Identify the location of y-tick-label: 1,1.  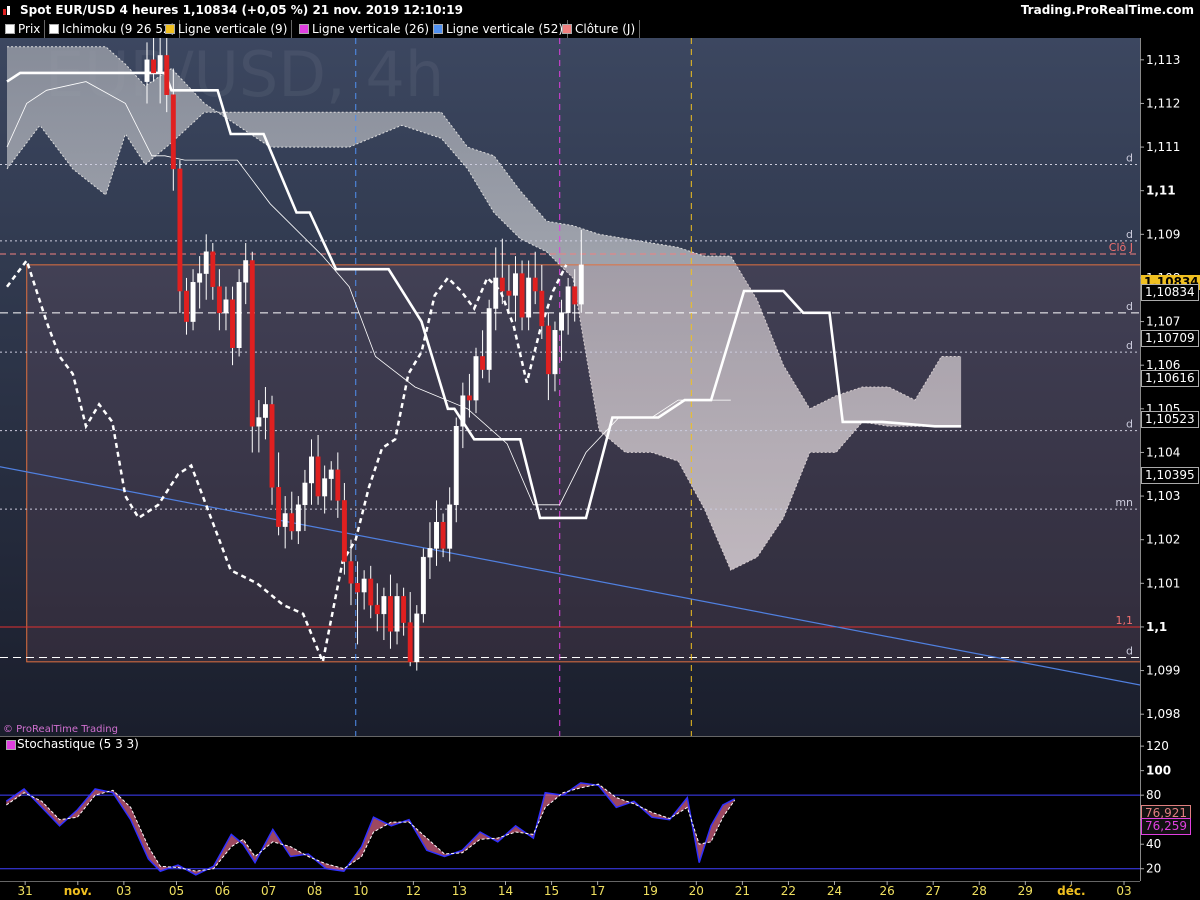
(1156, 627).